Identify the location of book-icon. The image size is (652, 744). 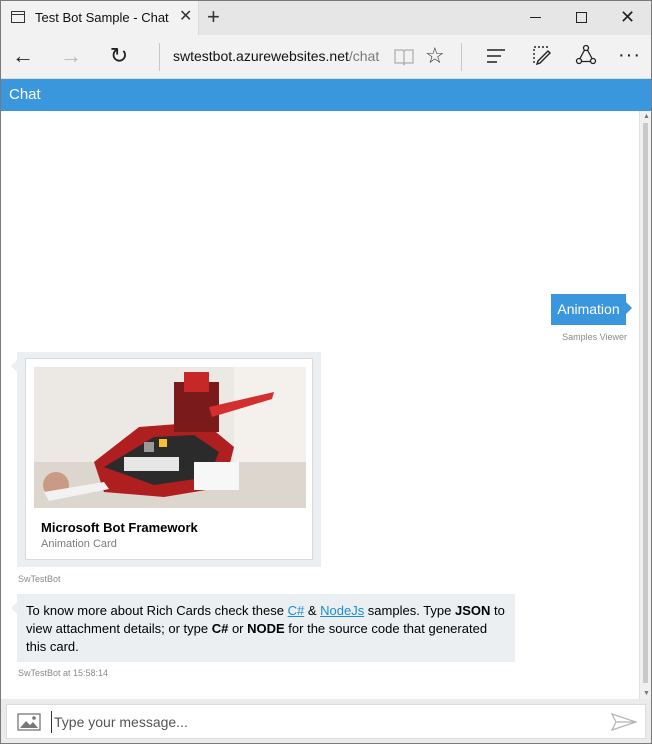
(404, 57).